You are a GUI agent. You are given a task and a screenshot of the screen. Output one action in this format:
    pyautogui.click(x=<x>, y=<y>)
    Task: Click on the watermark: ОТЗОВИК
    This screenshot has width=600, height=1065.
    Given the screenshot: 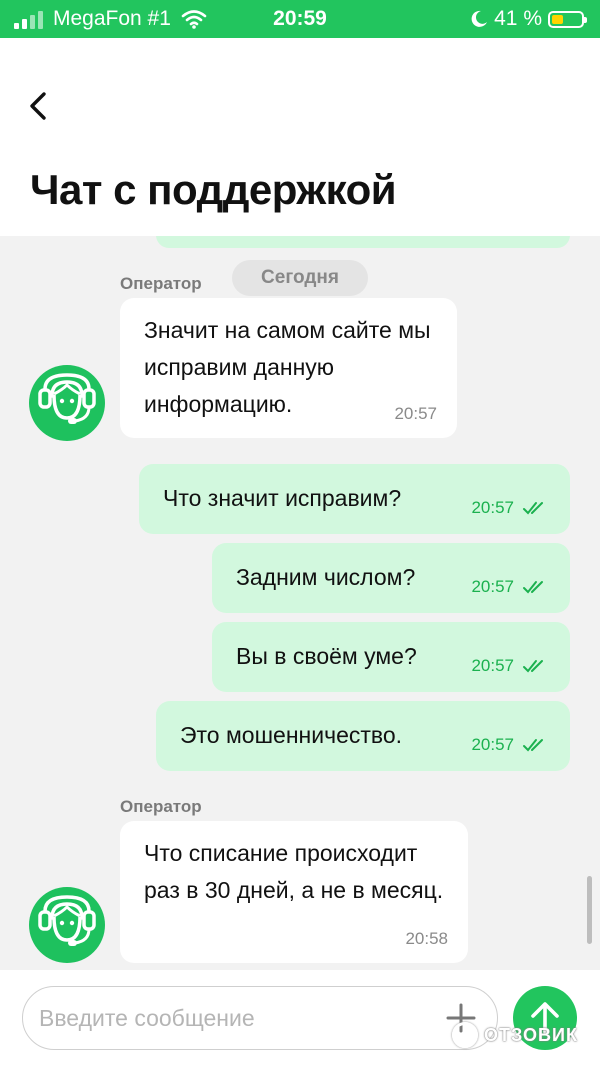 What is the action you would take?
    pyautogui.click(x=515, y=1035)
    